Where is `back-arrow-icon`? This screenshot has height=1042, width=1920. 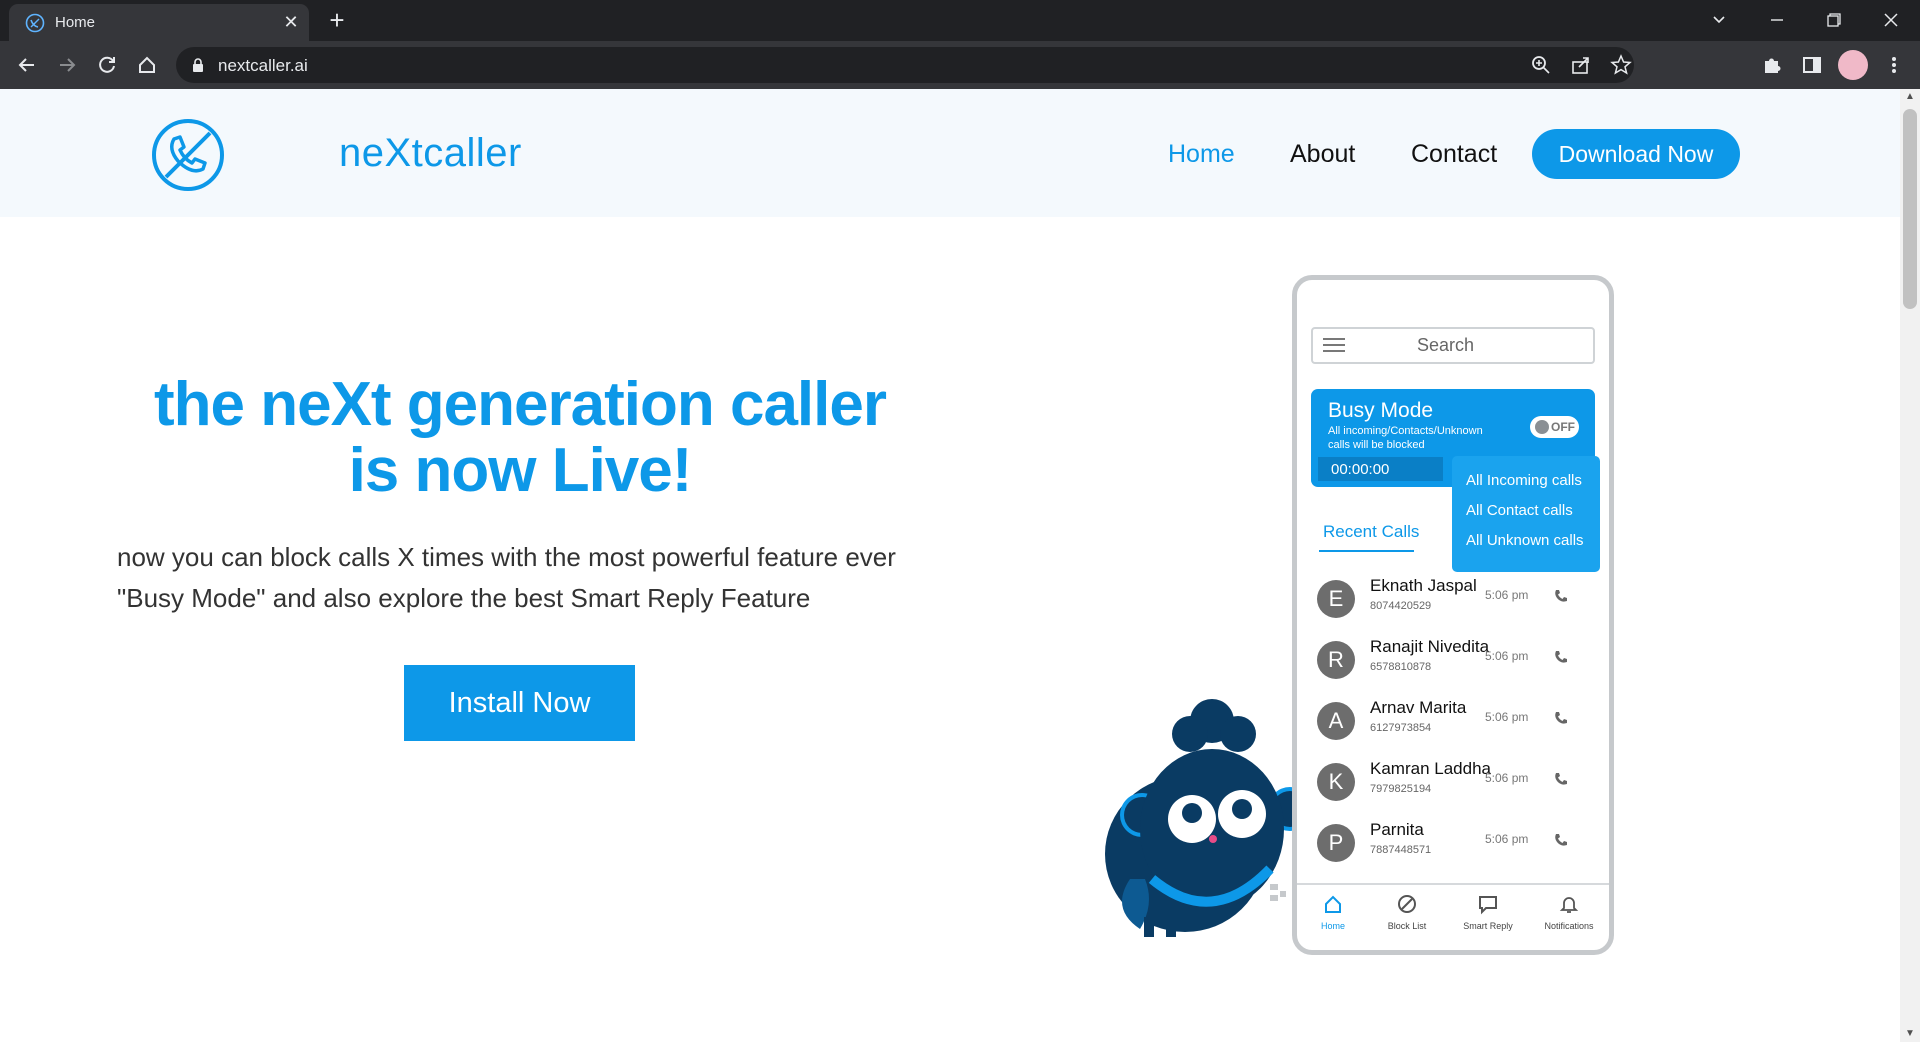 back-arrow-icon is located at coordinates (27, 65).